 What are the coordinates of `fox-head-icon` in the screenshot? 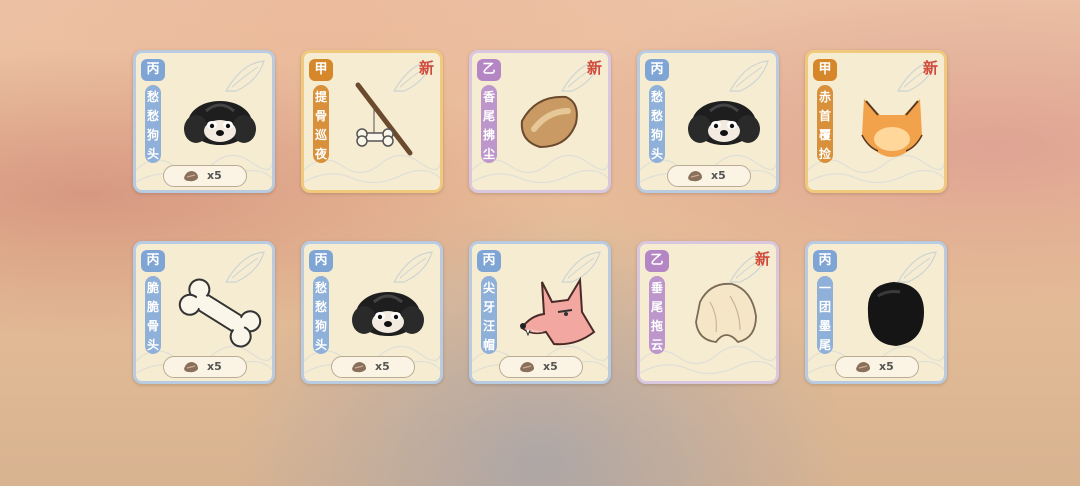 It's located at (891, 122).